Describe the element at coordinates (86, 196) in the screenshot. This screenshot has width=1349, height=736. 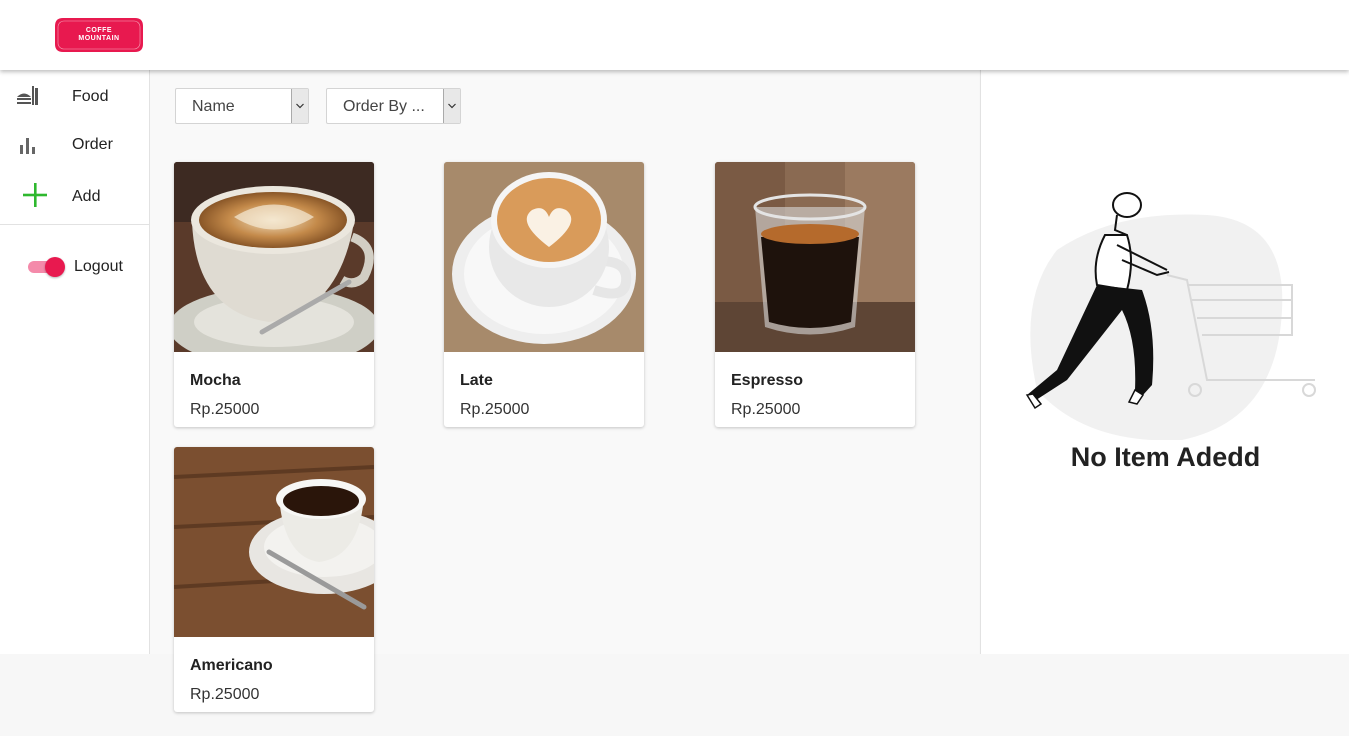
I see `sidebar-item-label: Add` at that location.